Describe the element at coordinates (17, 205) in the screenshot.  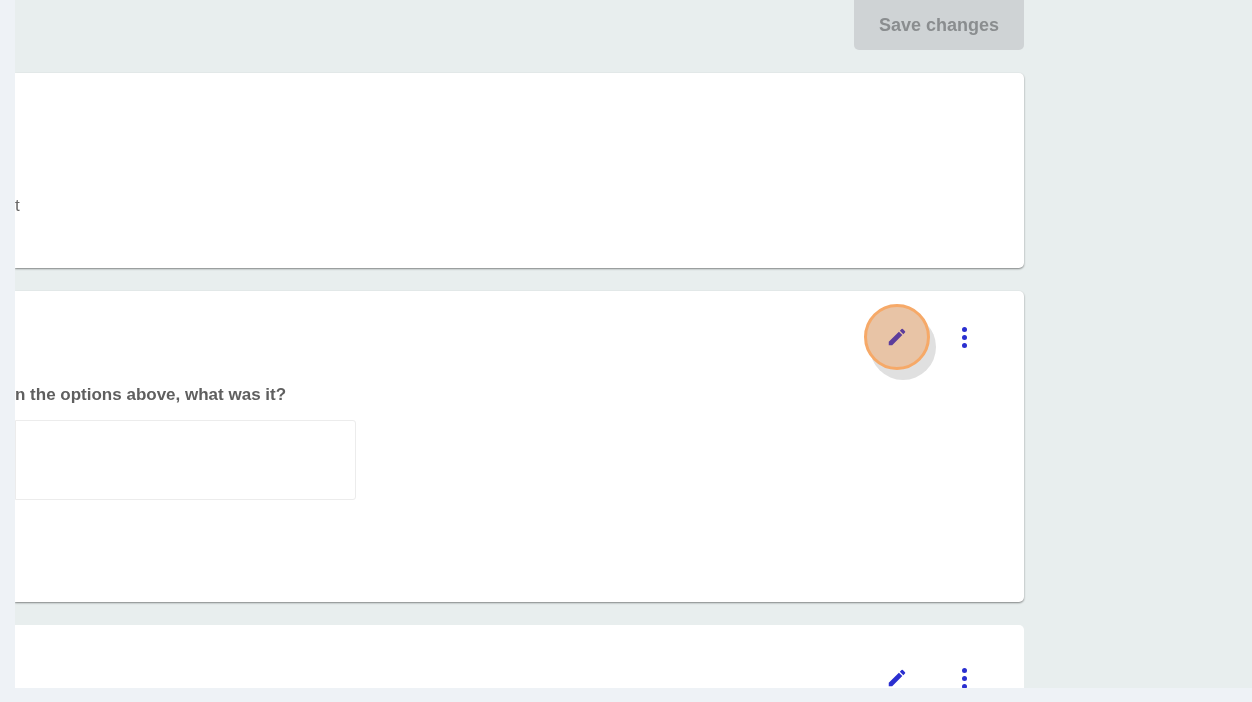
I see `card-text: t` at that location.